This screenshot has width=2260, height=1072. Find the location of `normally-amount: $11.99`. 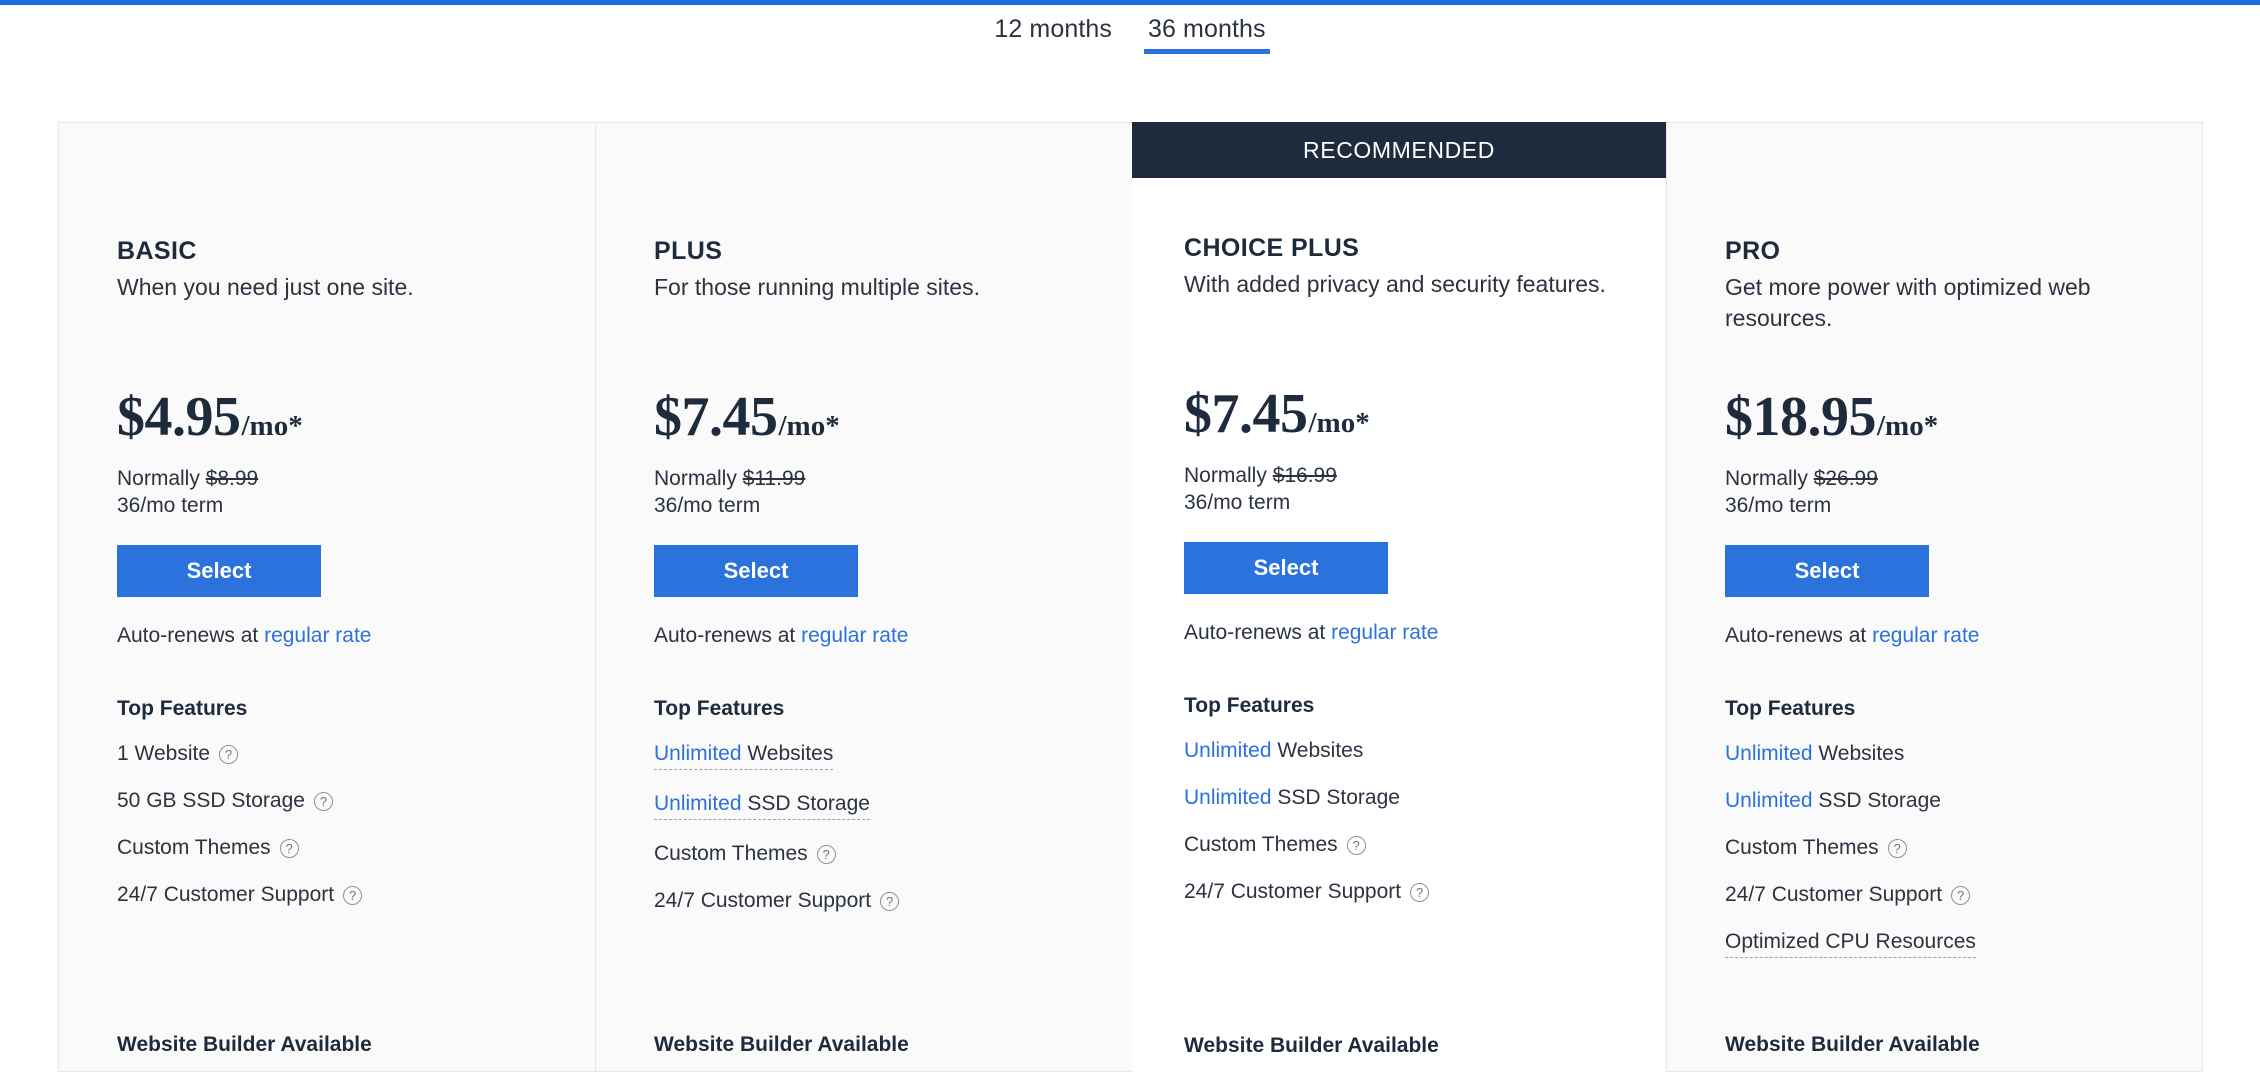

normally-amount: $11.99 is located at coordinates (774, 478).